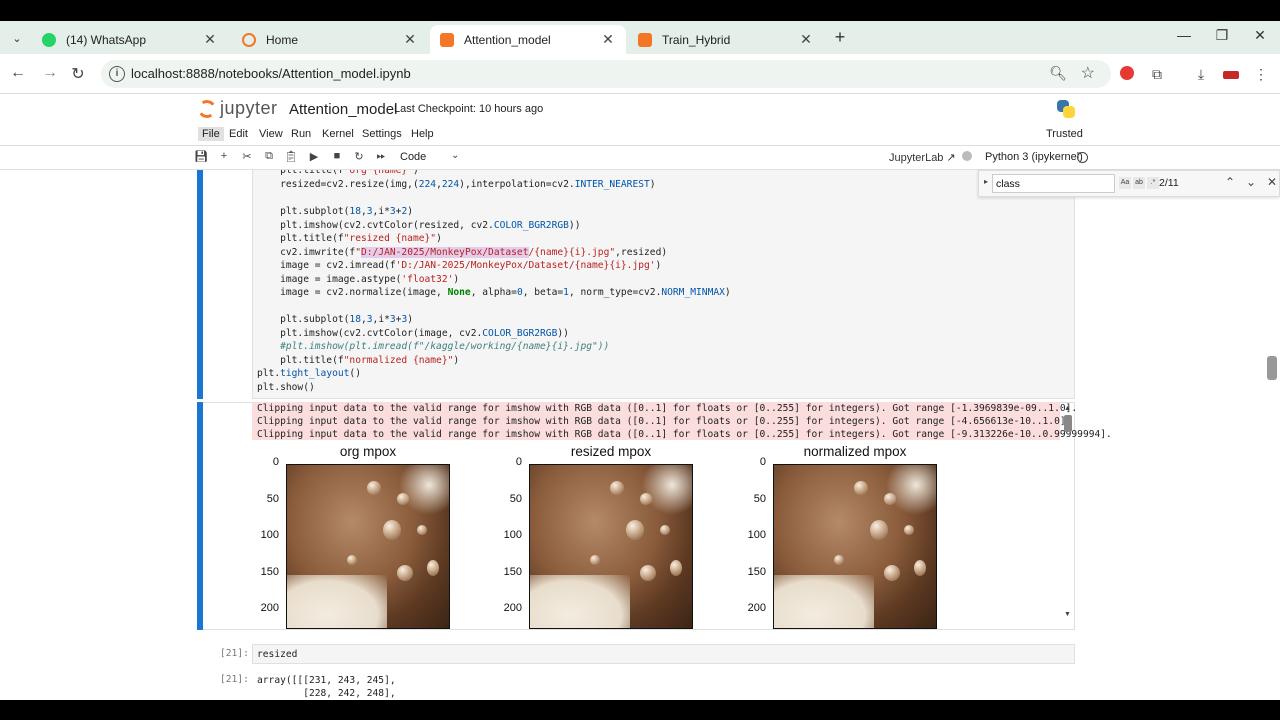 The image size is (1280, 720). I want to click on output-active-indicator, so click(200, 516).